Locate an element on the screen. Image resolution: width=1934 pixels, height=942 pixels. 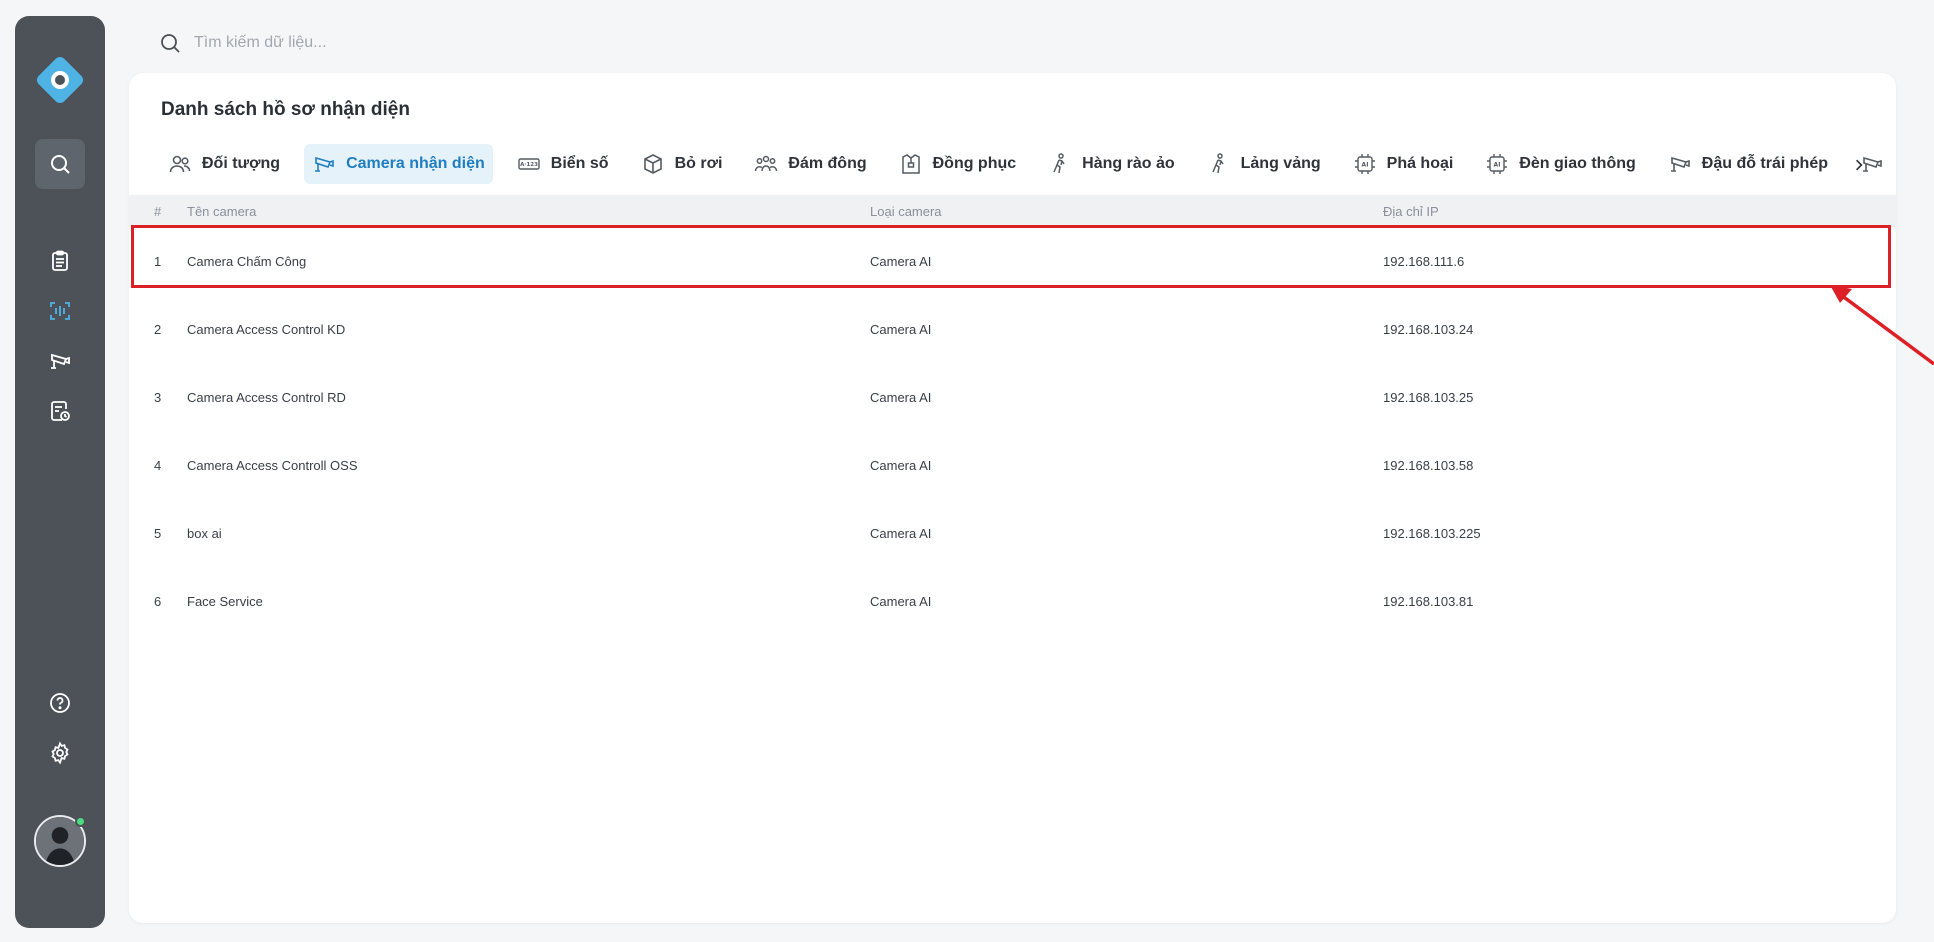
tab-camera-nhan-dien: Camera nhận diện is located at coordinates (398, 164).